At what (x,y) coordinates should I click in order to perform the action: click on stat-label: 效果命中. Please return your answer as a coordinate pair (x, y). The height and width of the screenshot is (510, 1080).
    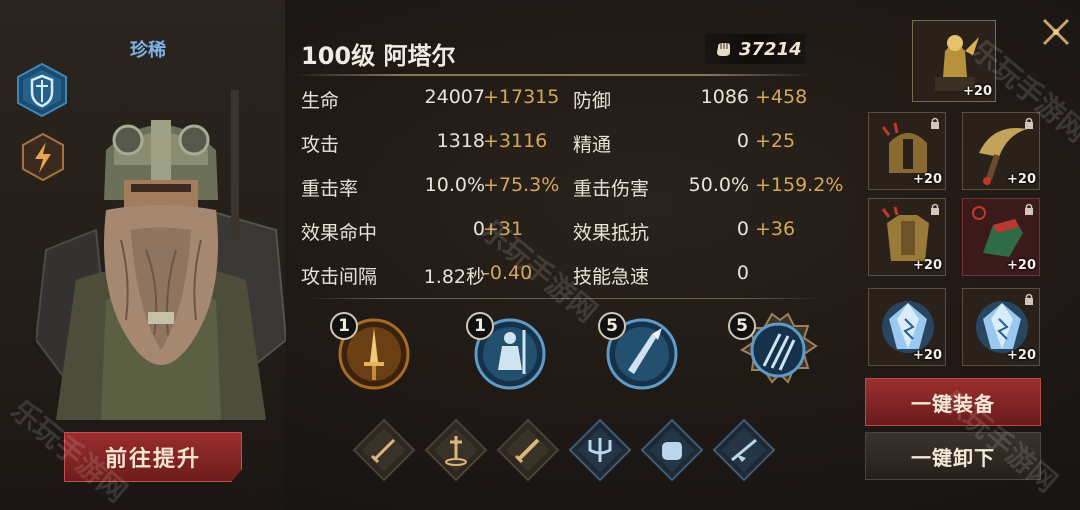
    Looking at the image, I should click on (339, 233).